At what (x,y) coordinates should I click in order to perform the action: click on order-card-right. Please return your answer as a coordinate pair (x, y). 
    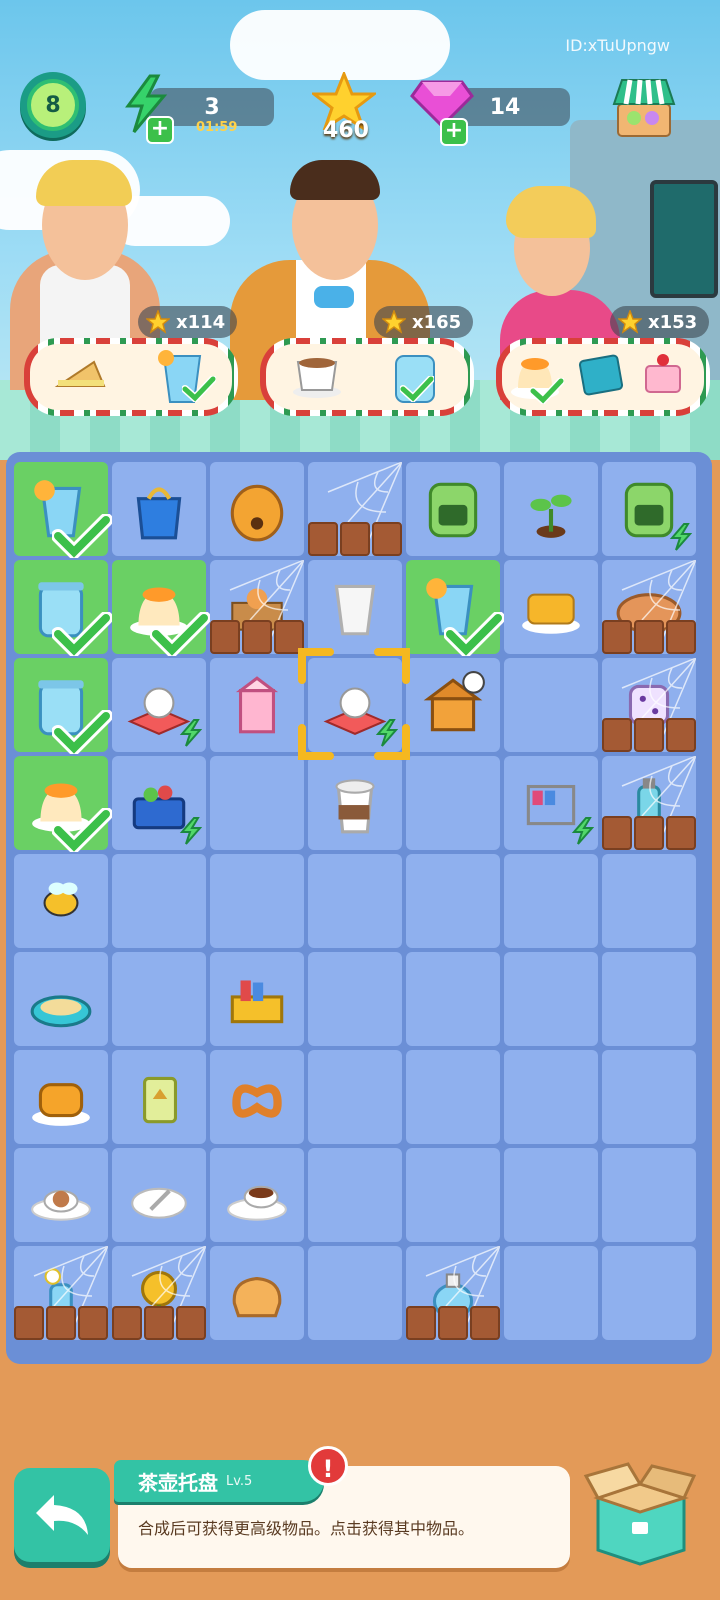
    Looking at the image, I should click on (603, 377).